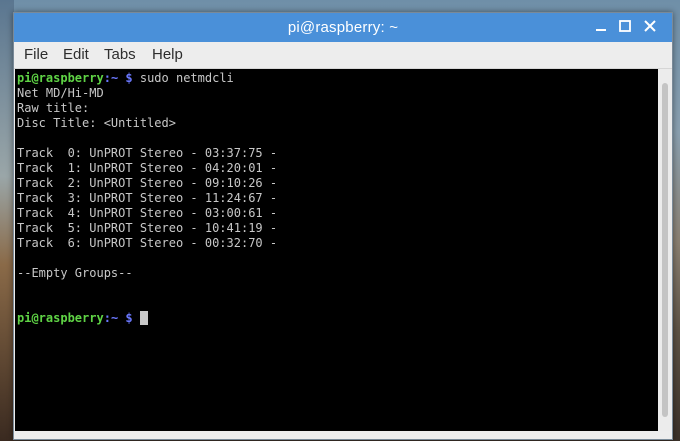  I want to click on title-bar: pi@raspberry: ~, so click(343, 27).